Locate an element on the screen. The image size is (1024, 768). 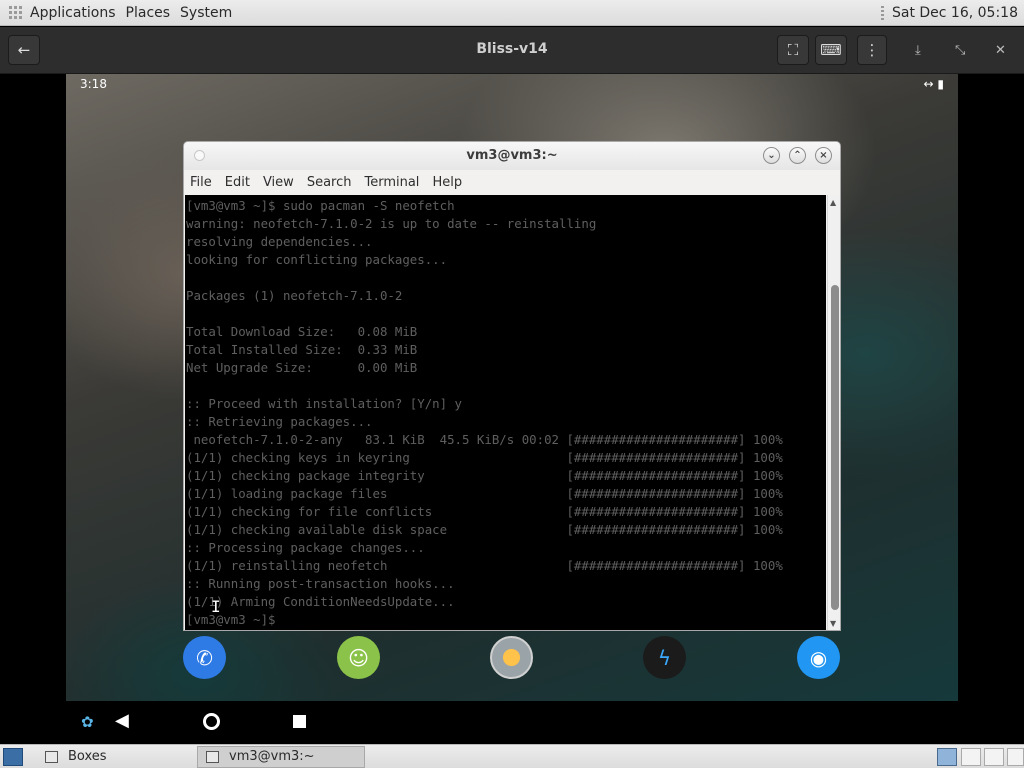
unmaximize-icon: ⤡ is located at coordinates (960, 50).